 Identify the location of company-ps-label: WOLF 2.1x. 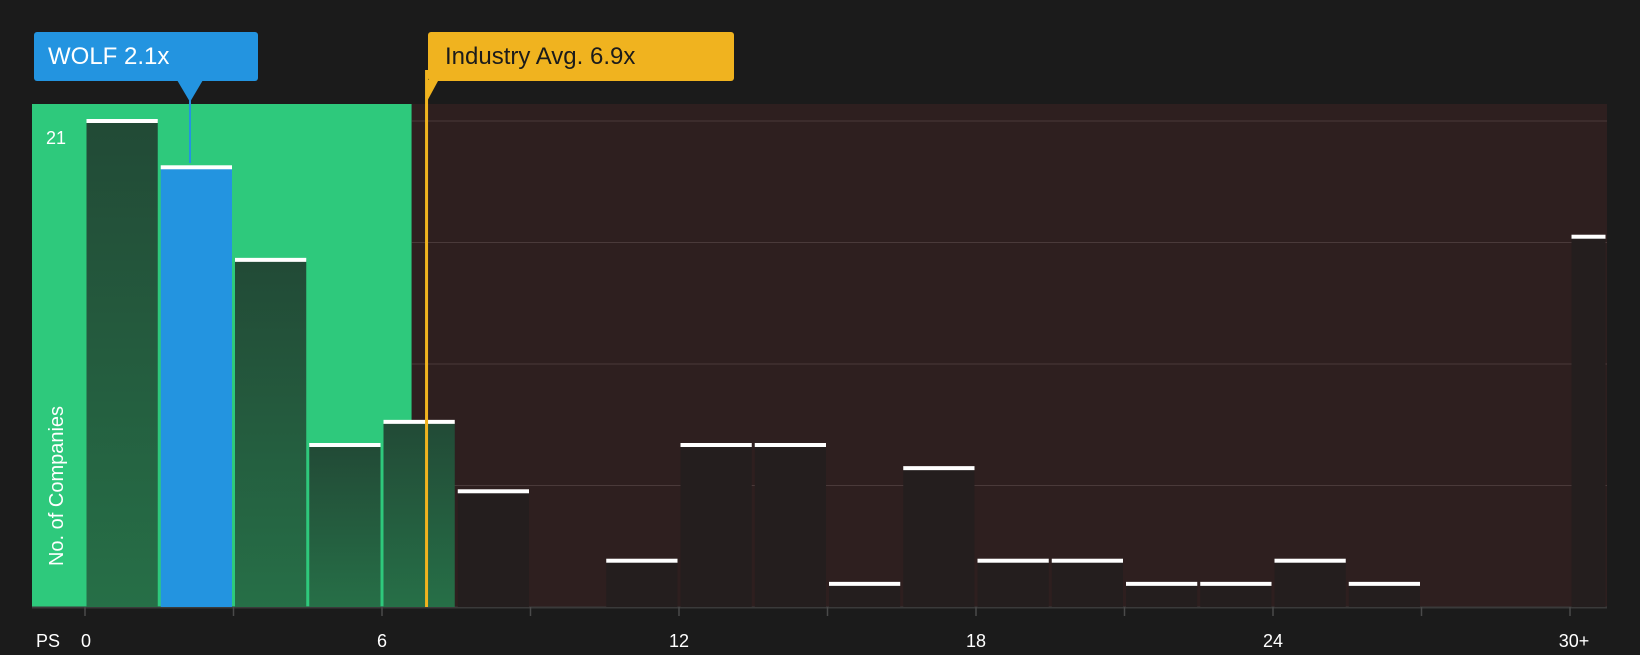
(108, 56).